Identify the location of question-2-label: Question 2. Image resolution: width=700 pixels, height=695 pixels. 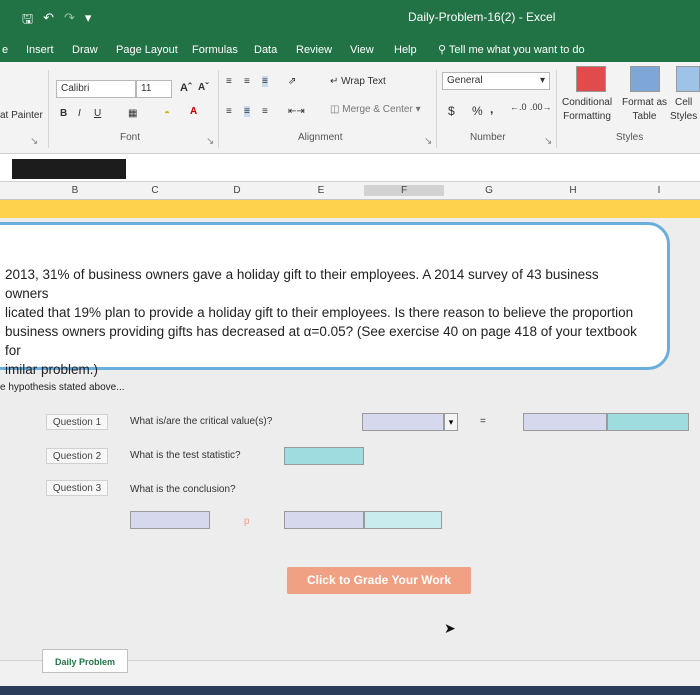
(77, 456).